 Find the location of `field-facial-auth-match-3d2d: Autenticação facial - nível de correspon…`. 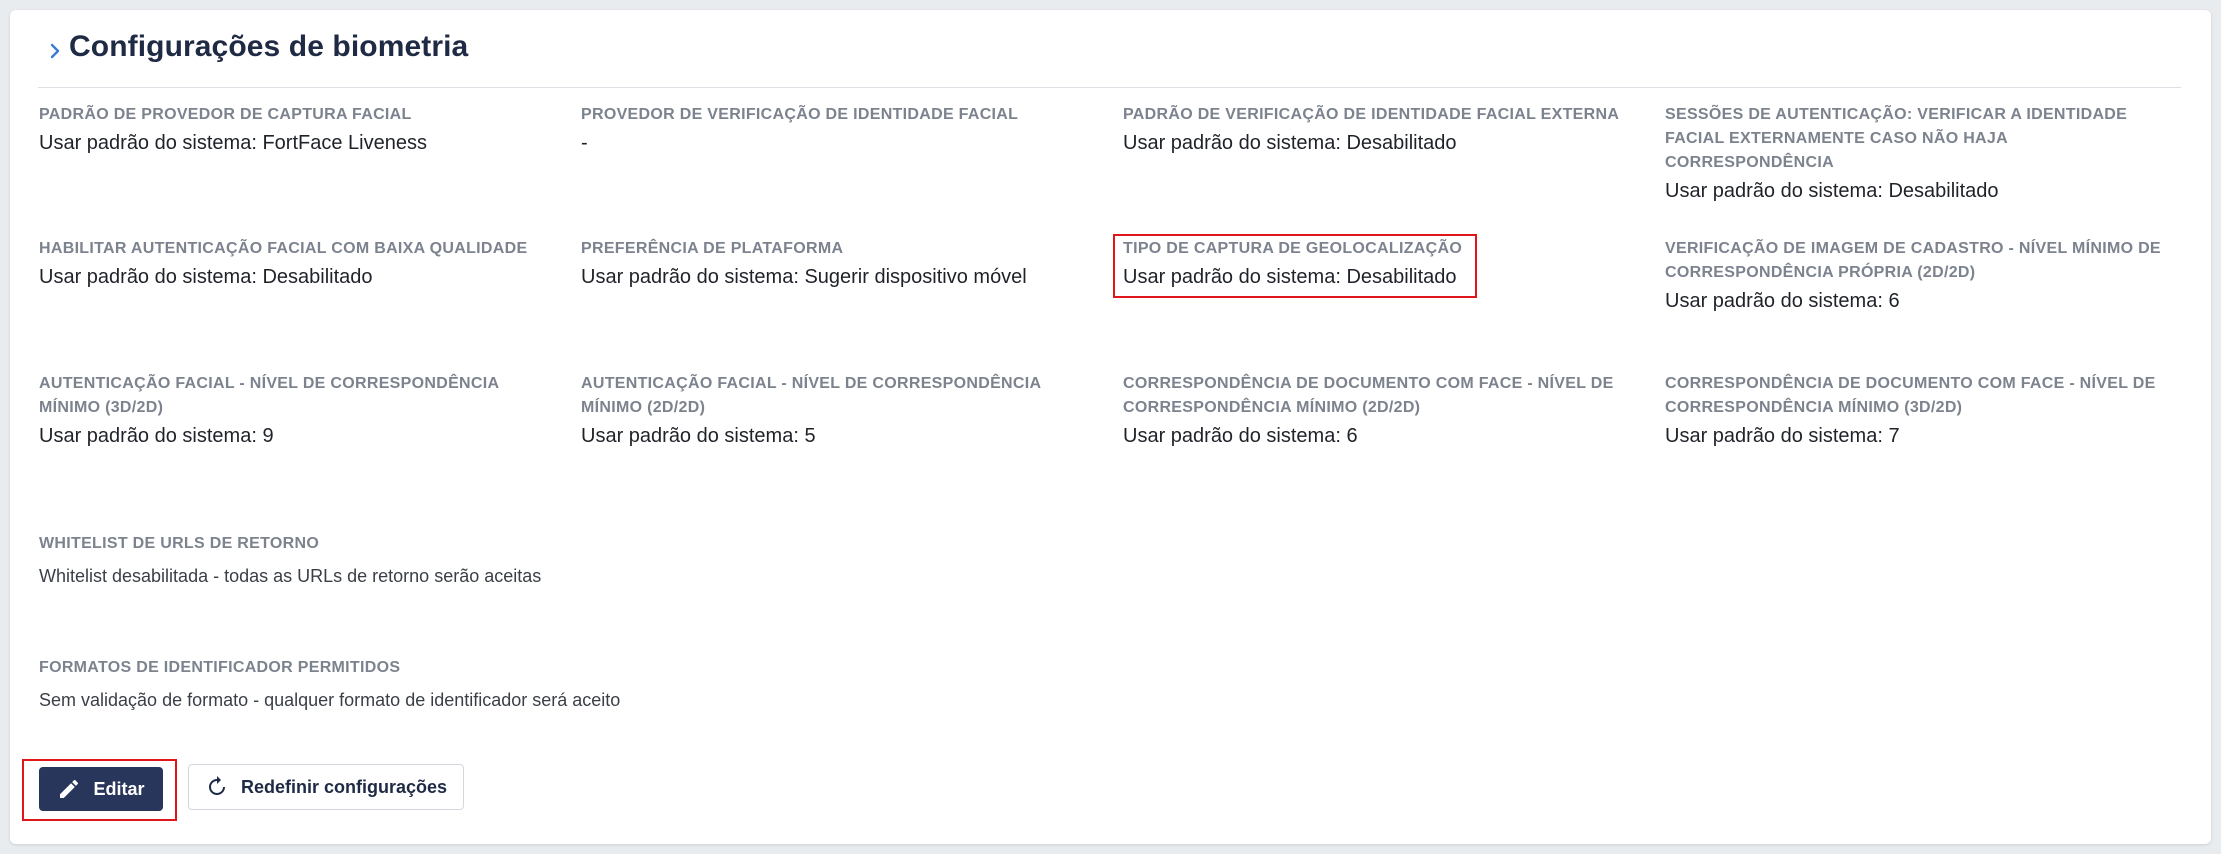

field-facial-auth-match-3d2d: Autenticação facial - nível de correspon… is located at coordinates (299, 411).